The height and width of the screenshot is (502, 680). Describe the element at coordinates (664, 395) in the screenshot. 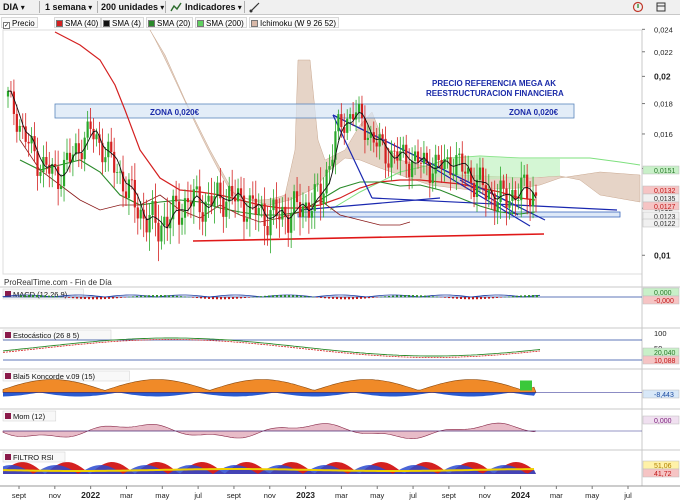

I see `panel-price-tag-label: -8,443` at that location.